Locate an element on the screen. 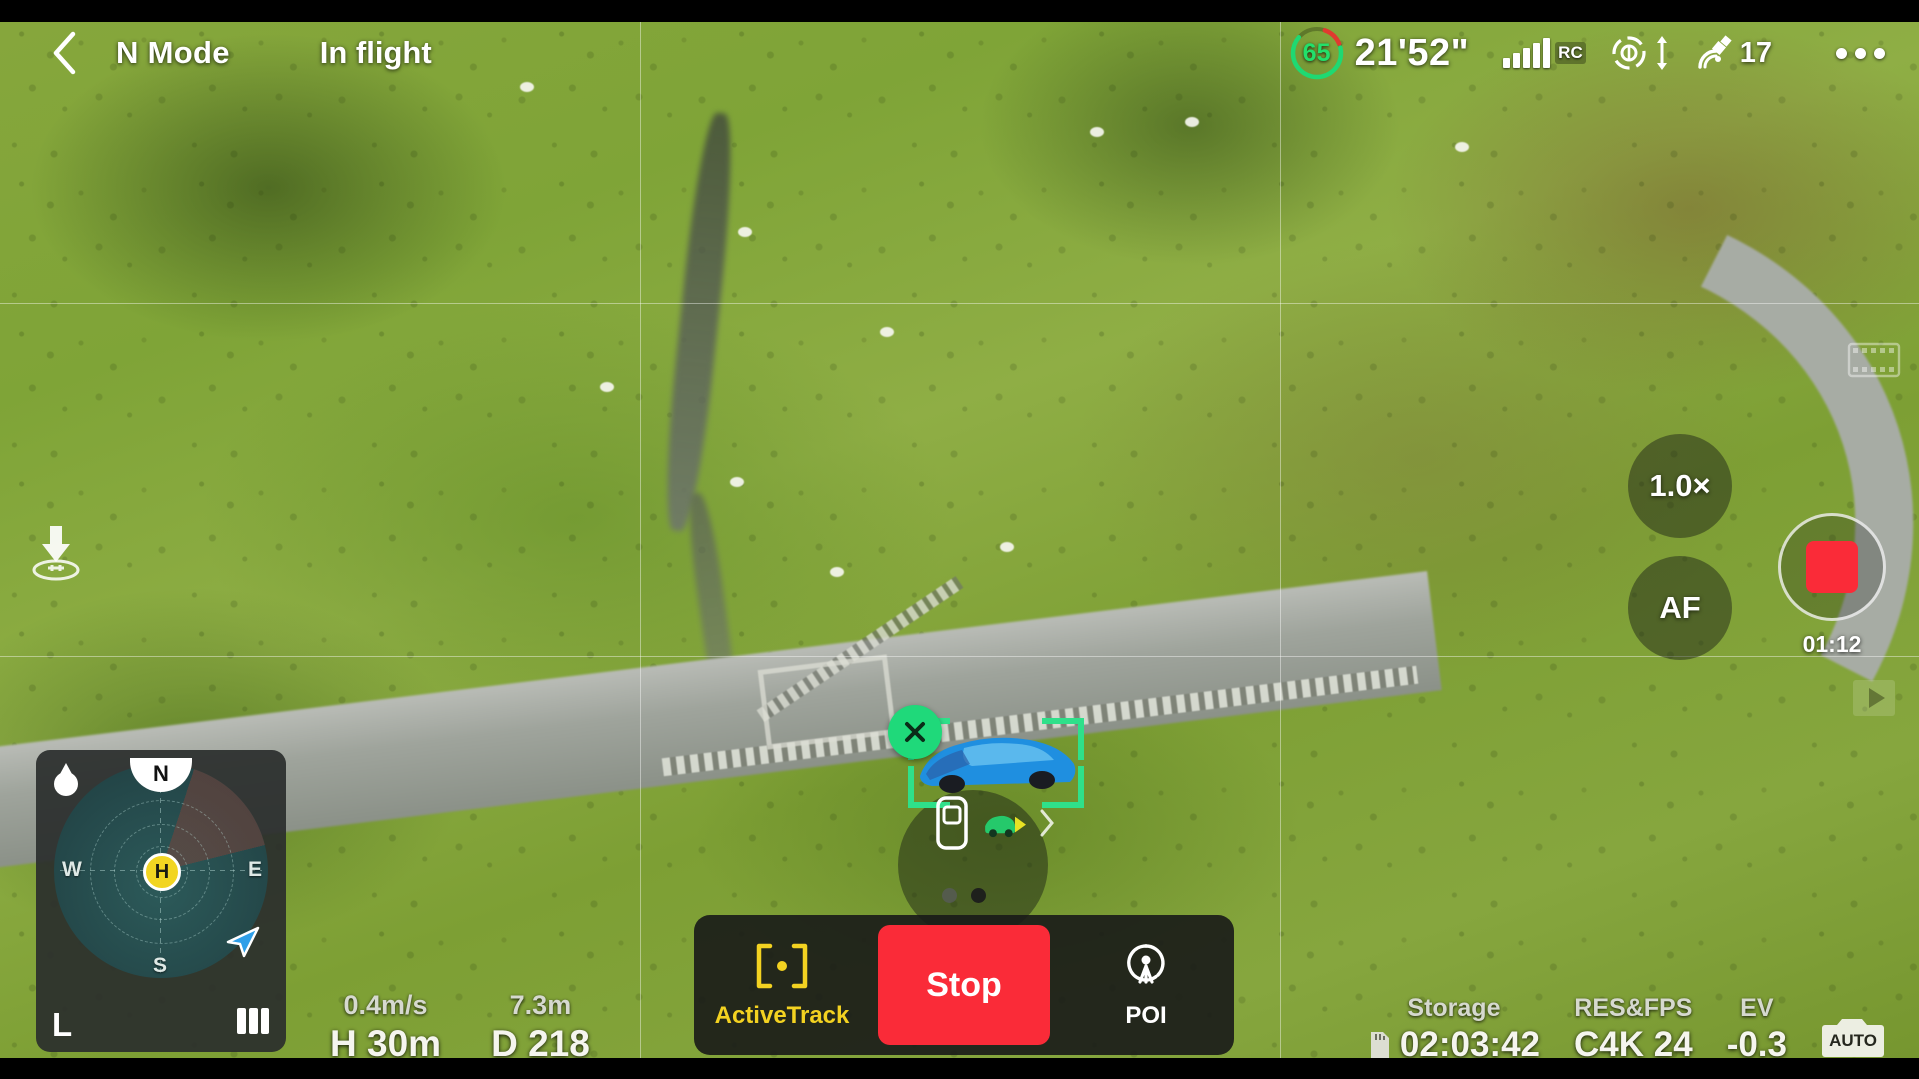 The width and height of the screenshot is (1919, 1079). record-elapsed-label: 01:12 is located at coordinates (1832, 644).